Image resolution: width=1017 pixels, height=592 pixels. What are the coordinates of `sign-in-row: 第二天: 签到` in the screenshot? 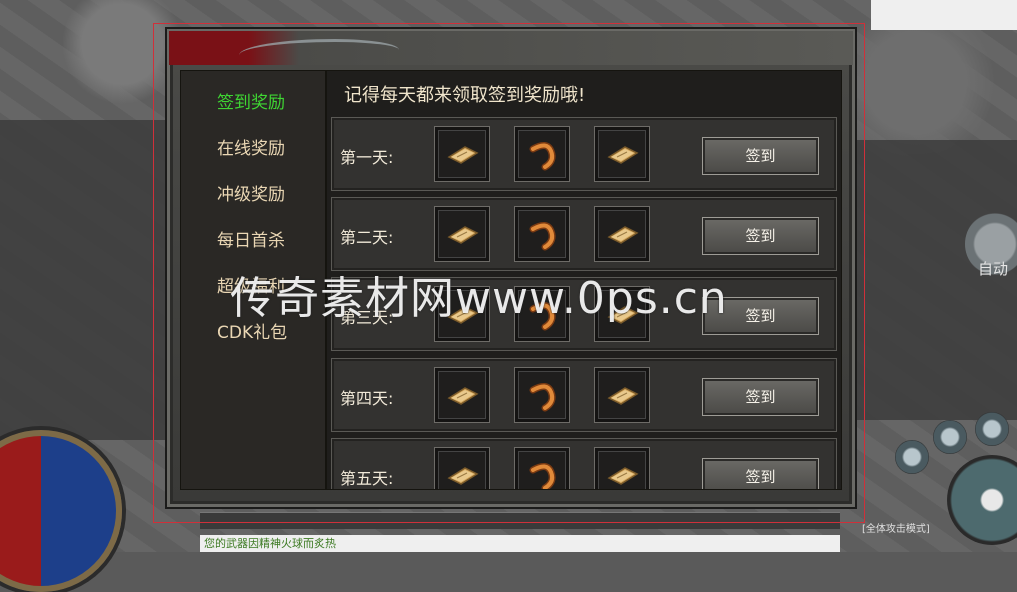 It's located at (584, 234).